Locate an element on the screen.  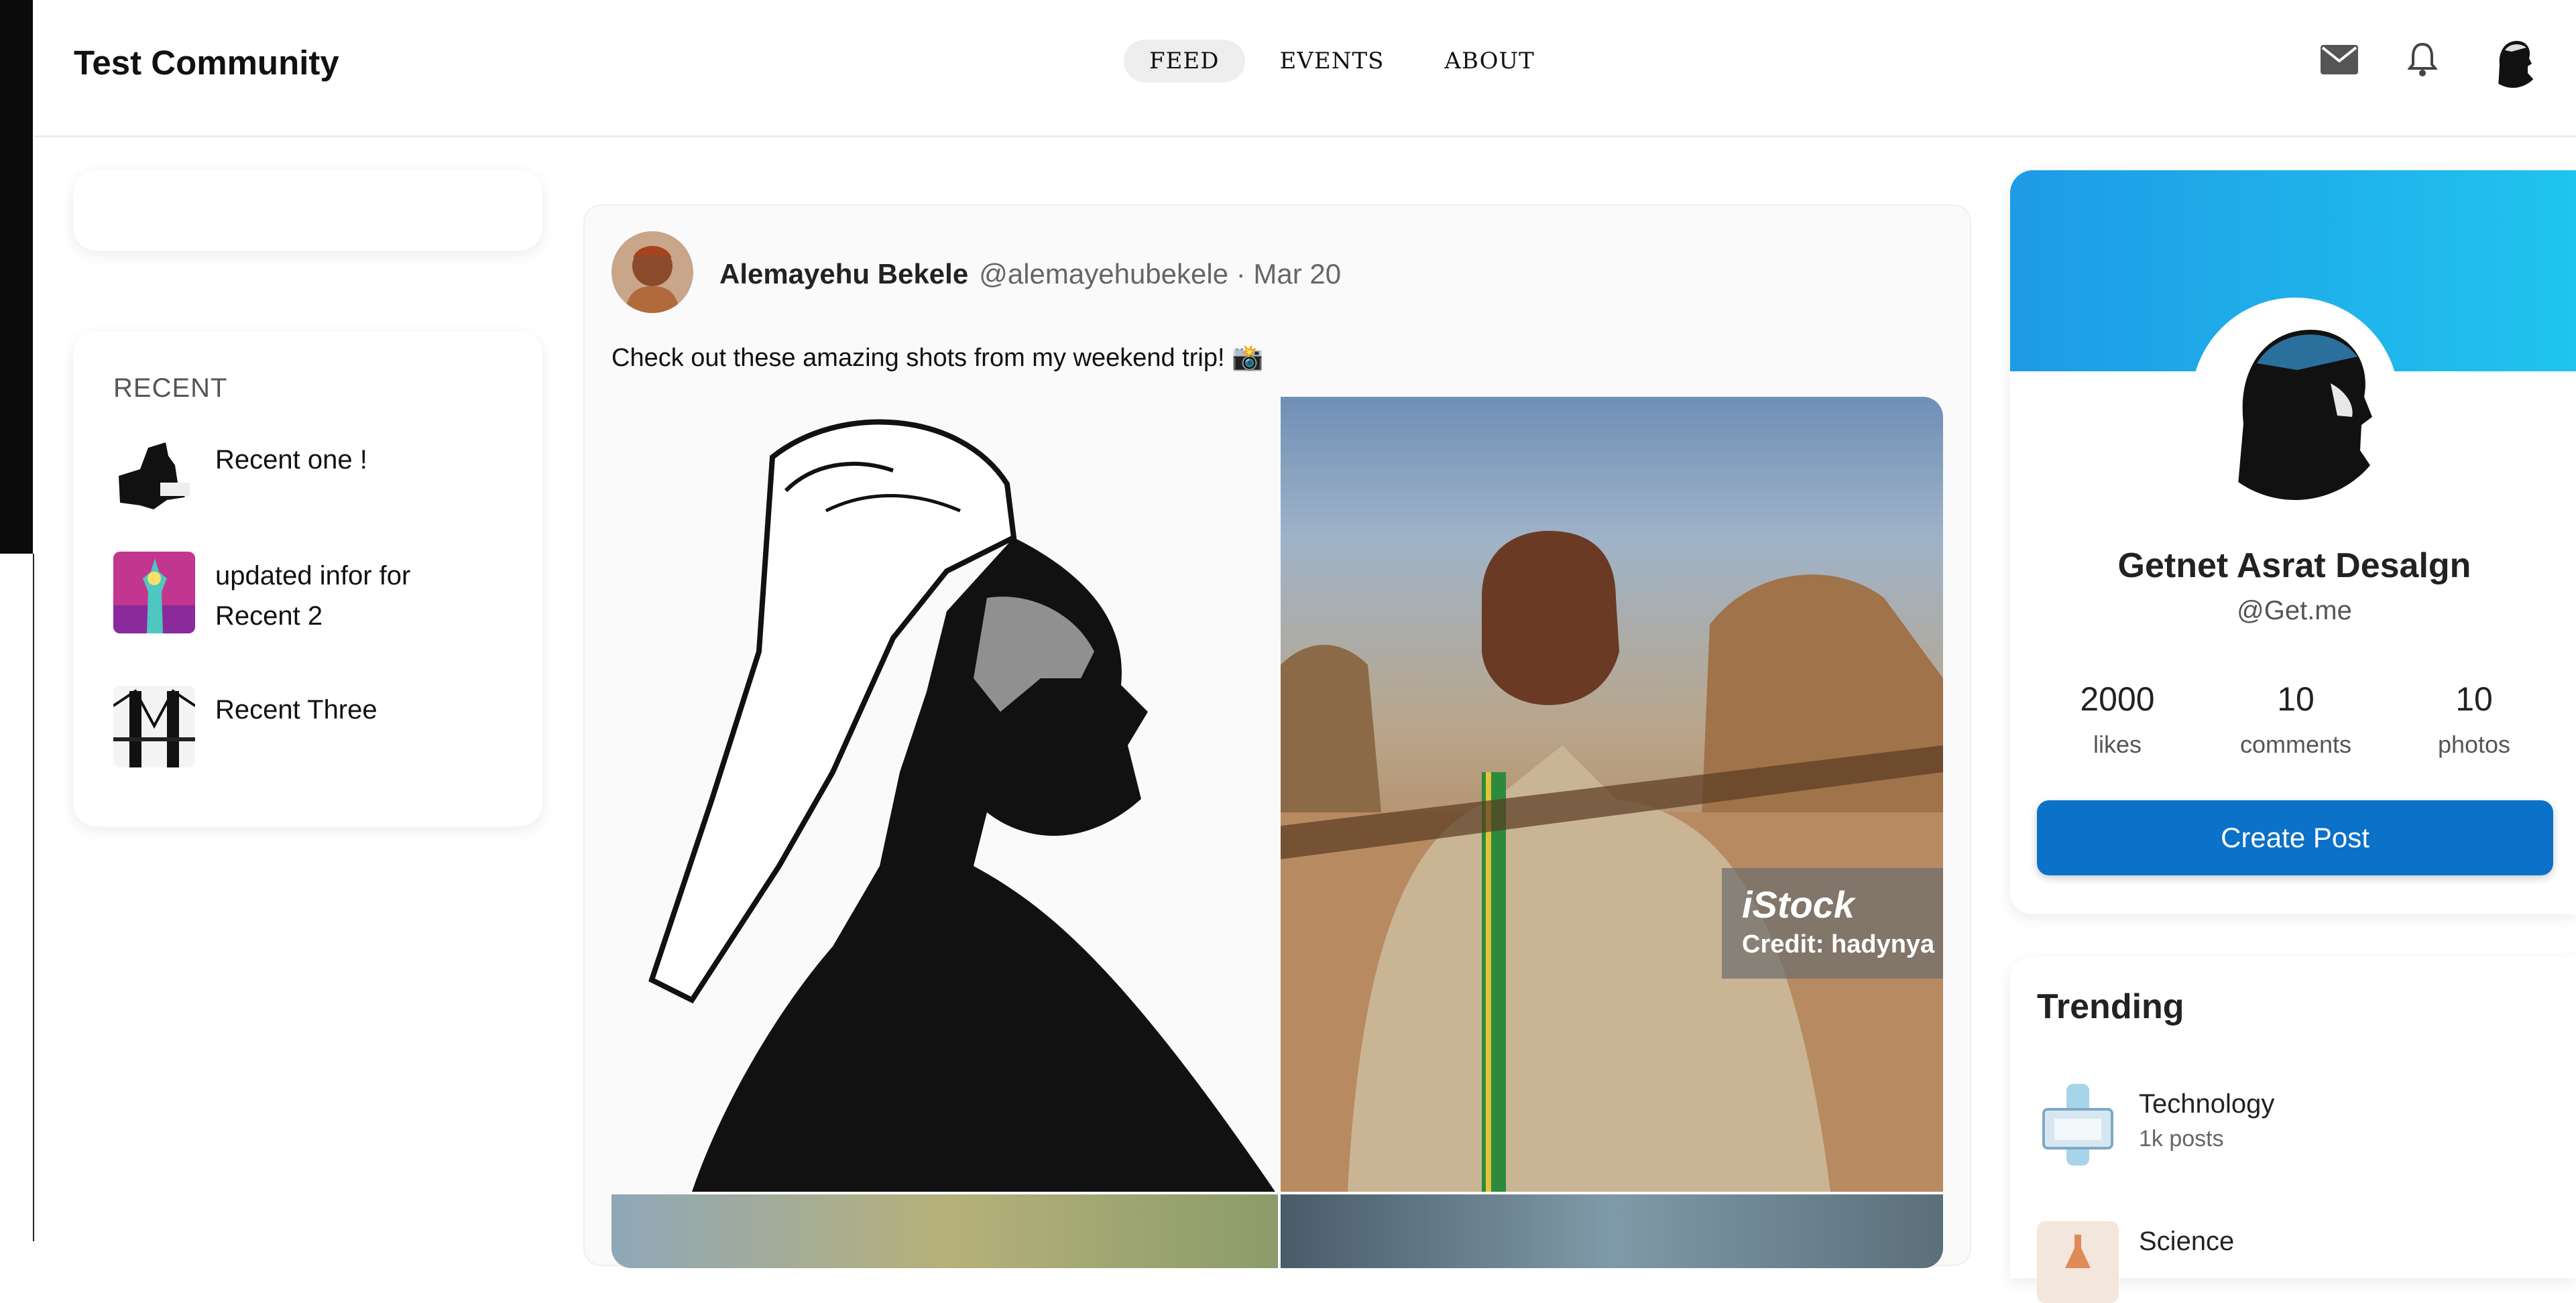
bell-icon is located at coordinates (2422, 59).